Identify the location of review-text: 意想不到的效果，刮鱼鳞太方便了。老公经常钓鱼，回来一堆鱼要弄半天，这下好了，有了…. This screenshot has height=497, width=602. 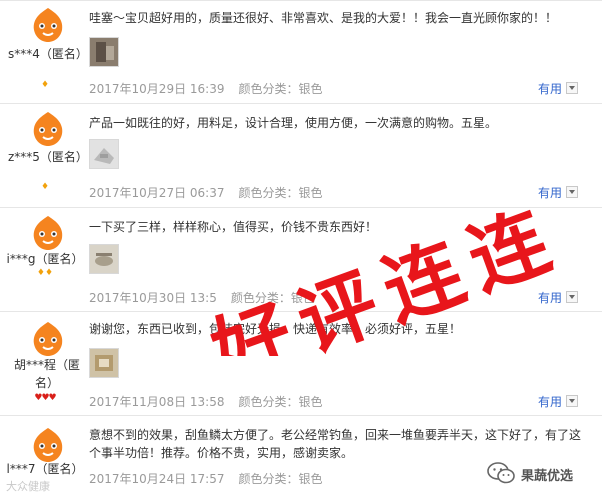
(335, 444).